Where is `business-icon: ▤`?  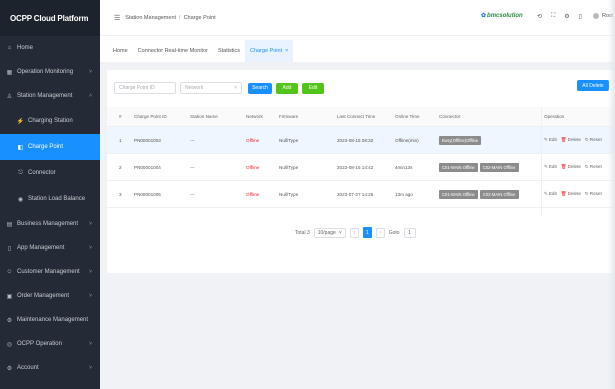 business-icon: ▤ is located at coordinates (9, 224).